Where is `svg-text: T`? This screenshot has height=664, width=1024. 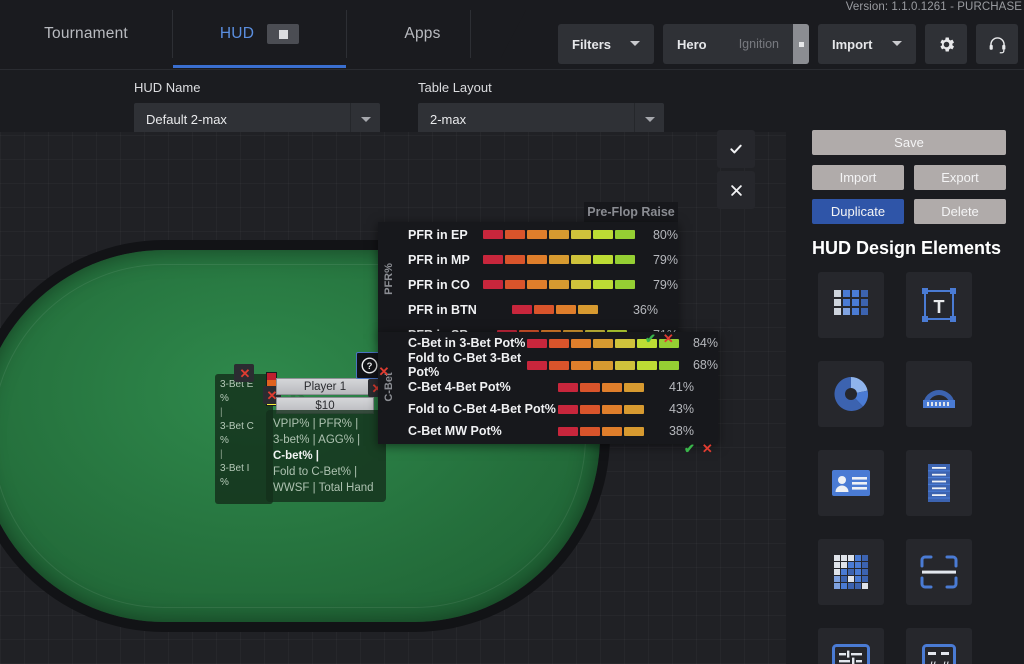 svg-text: T is located at coordinates (939, 307).